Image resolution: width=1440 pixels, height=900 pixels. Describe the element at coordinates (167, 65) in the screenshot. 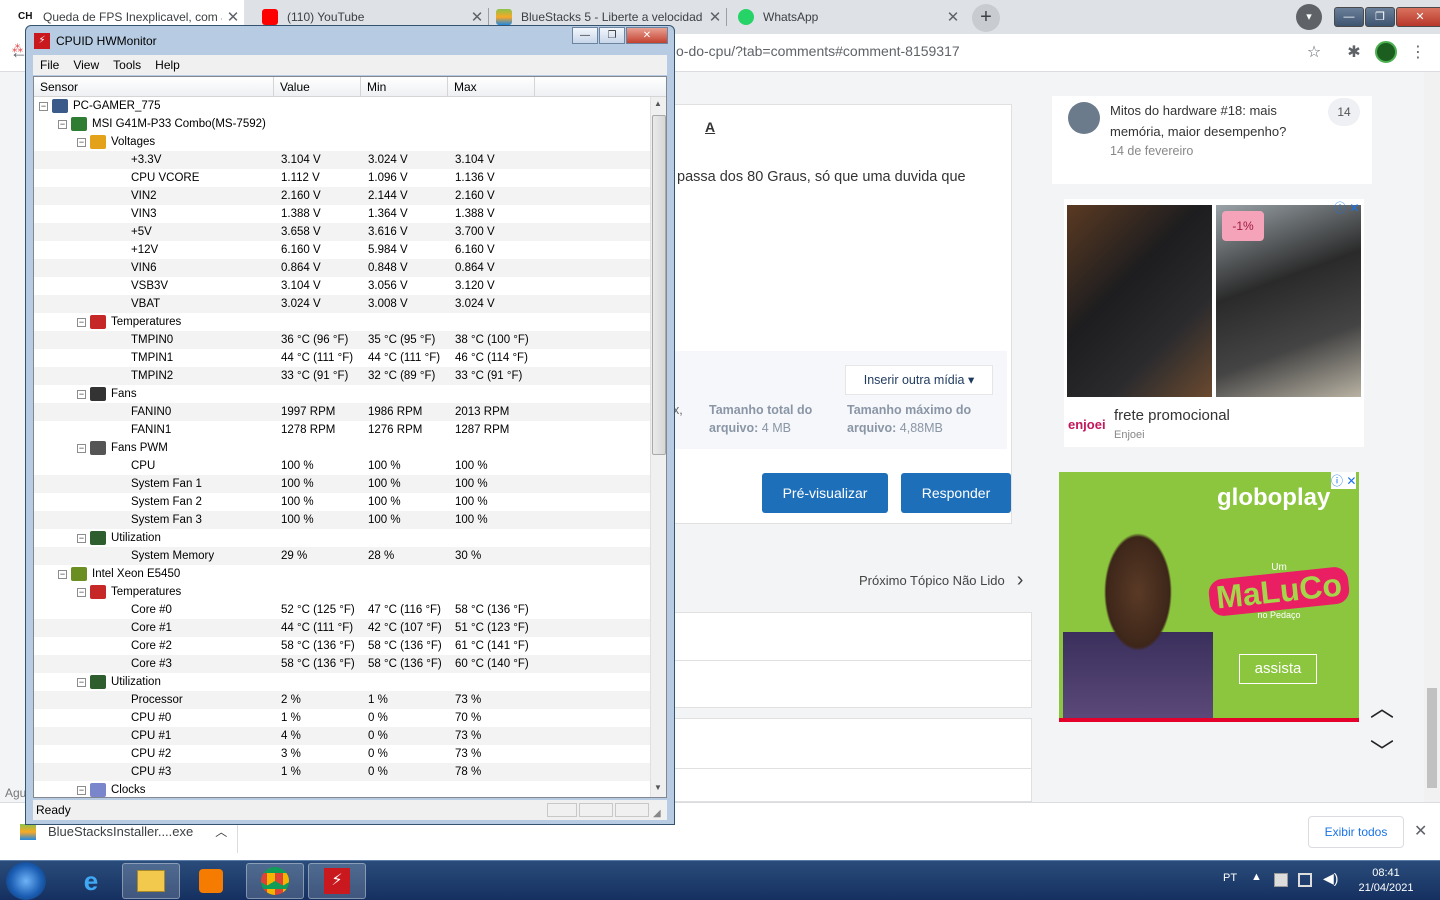

I see `menu-help: Help` at that location.